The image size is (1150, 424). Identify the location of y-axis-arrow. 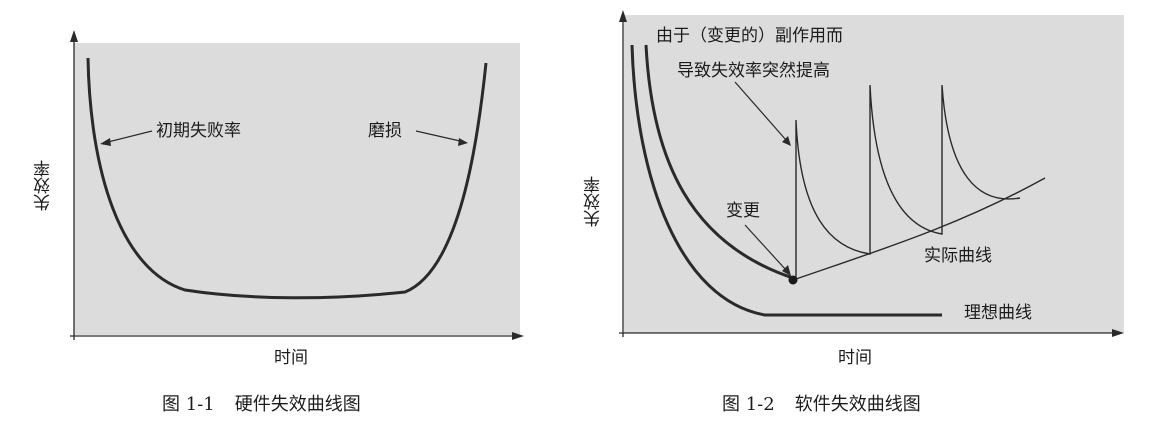
(74, 36).